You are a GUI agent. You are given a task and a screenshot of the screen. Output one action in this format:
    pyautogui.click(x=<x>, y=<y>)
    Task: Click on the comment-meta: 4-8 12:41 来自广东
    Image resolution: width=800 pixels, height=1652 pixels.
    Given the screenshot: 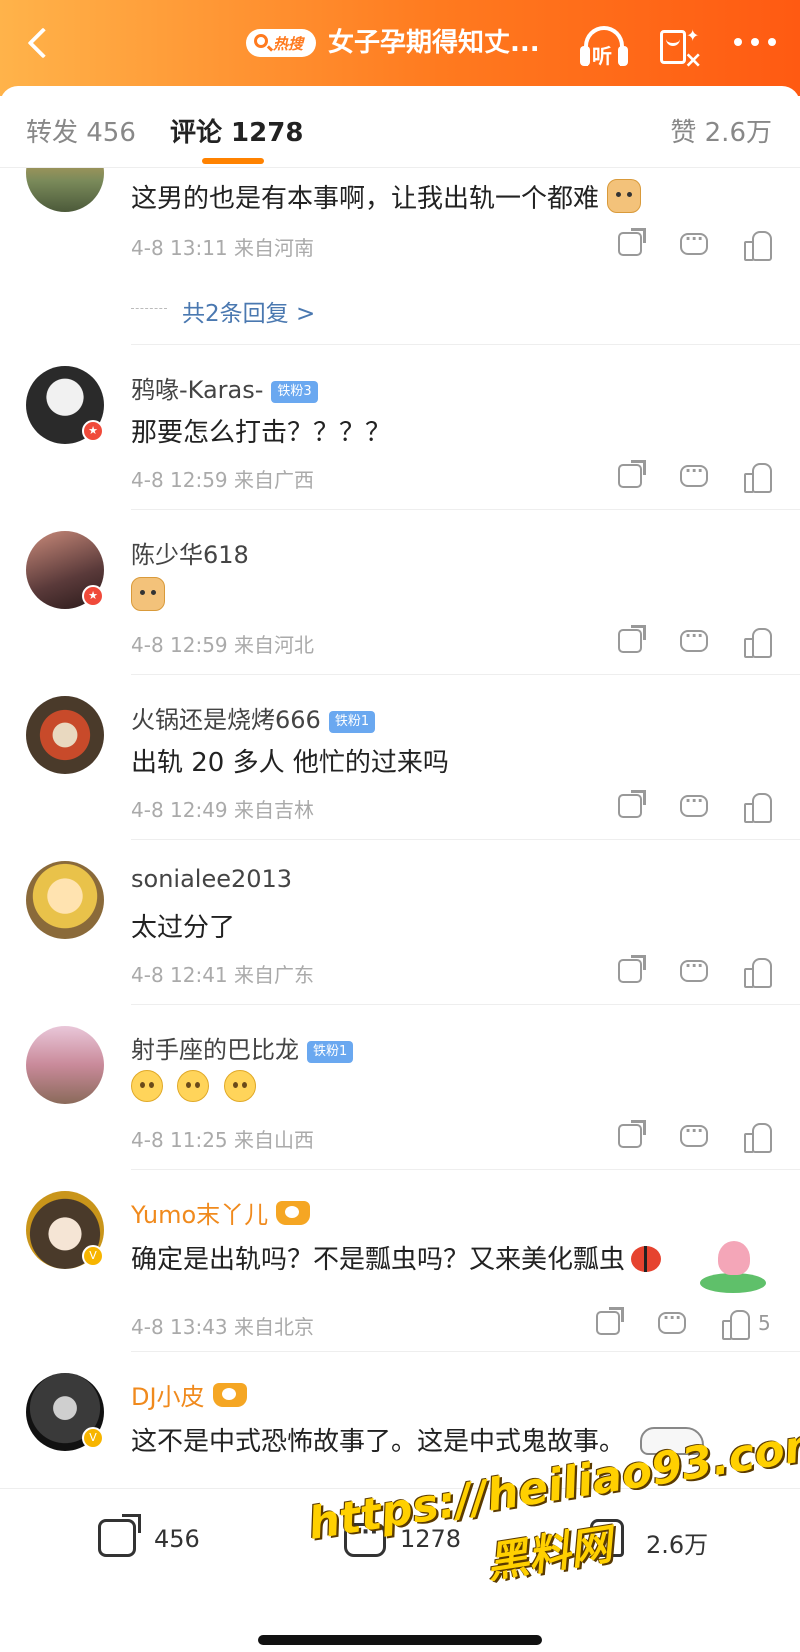 What is the action you would take?
    pyautogui.click(x=223, y=975)
    